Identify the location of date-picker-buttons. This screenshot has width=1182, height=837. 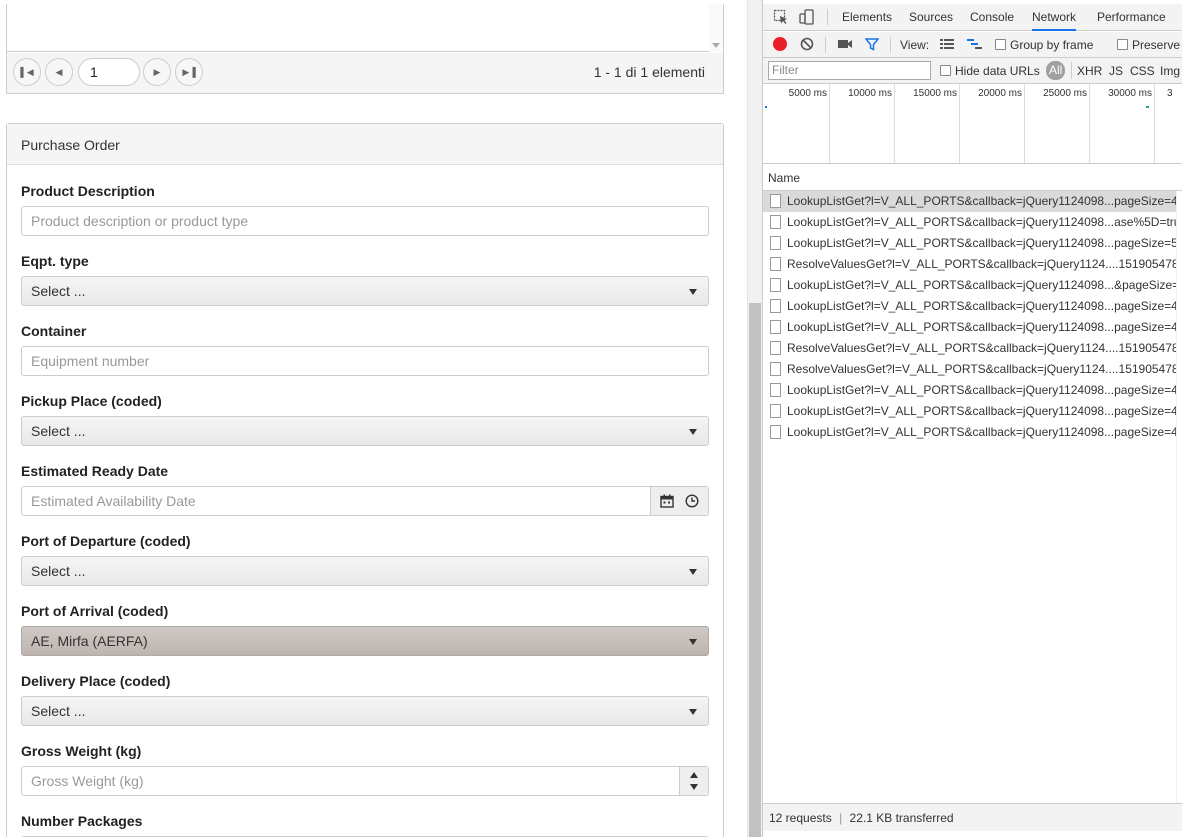
(679, 501).